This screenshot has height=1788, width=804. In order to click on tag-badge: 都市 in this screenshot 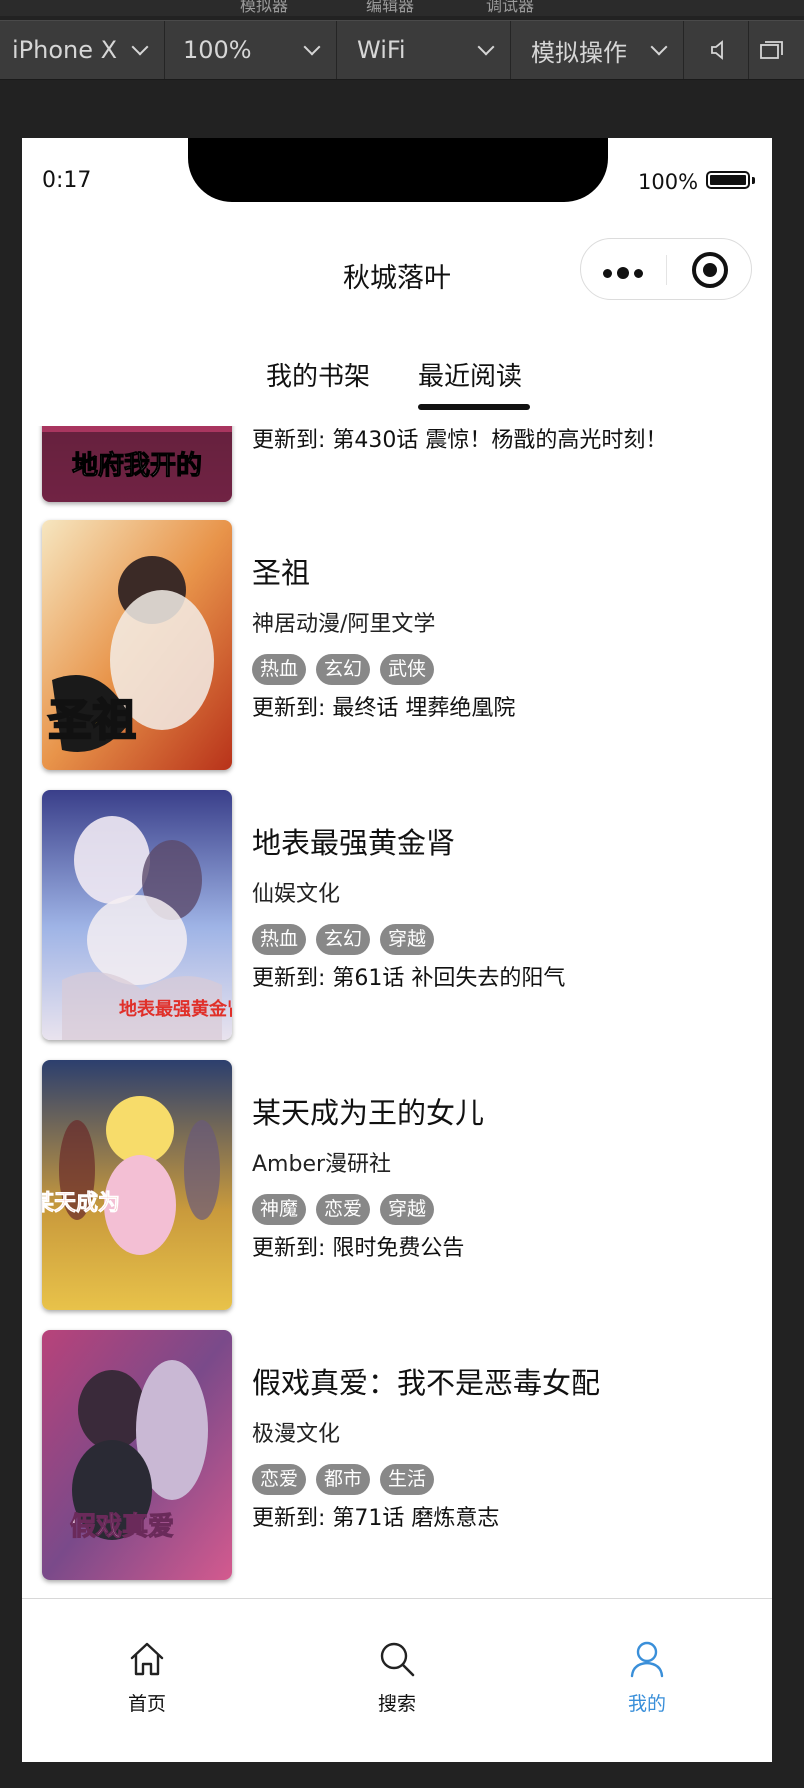, I will do `click(343, 1479)`.